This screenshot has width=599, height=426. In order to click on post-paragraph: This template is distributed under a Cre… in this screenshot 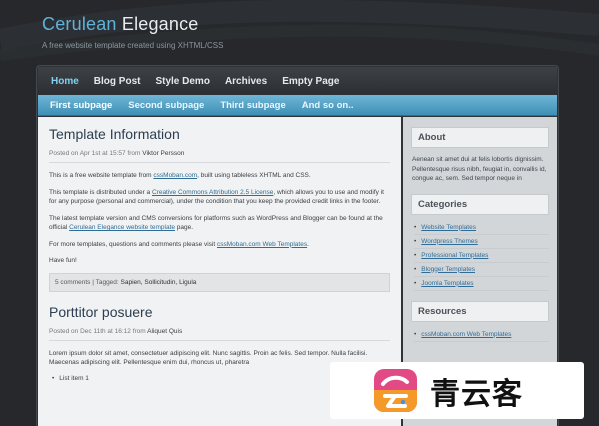, I will do `click(219, 197)`.